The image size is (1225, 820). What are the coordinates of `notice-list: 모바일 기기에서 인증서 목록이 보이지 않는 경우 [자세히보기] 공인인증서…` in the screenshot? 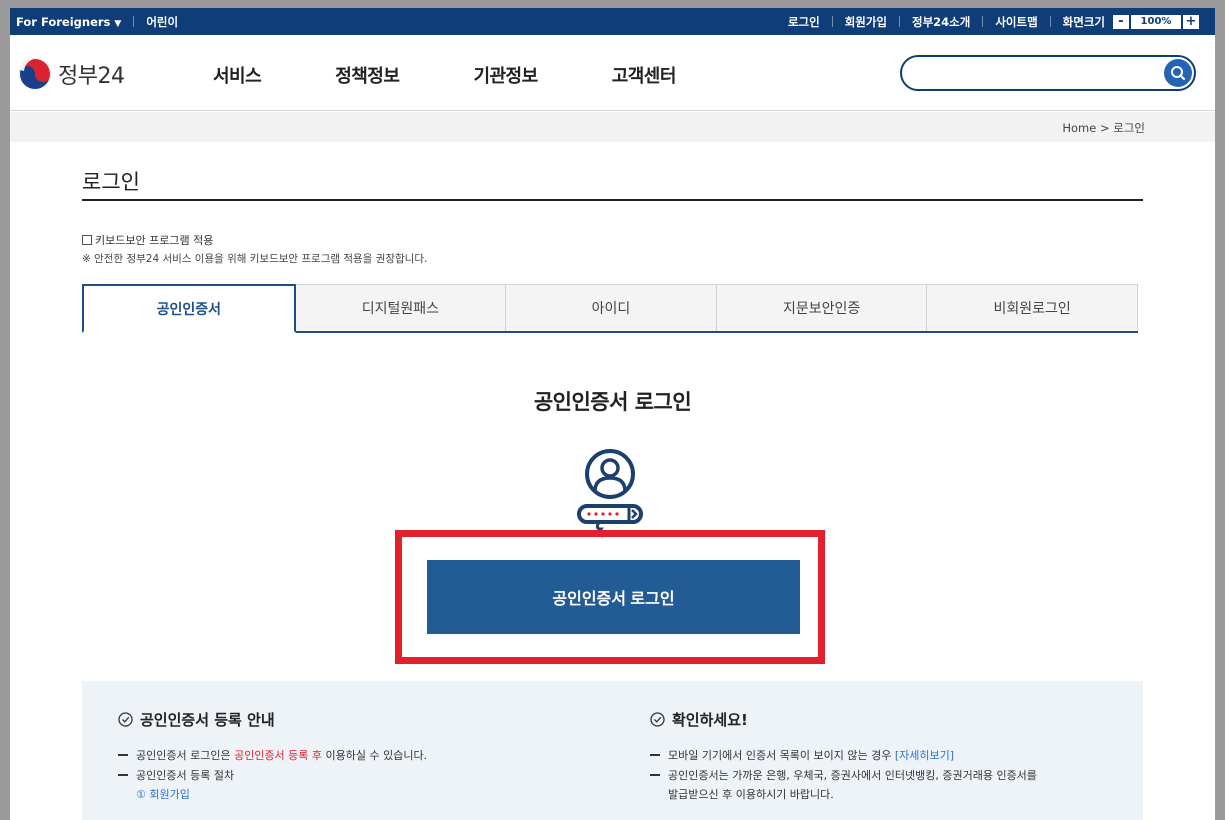 It's located at (843, 775).